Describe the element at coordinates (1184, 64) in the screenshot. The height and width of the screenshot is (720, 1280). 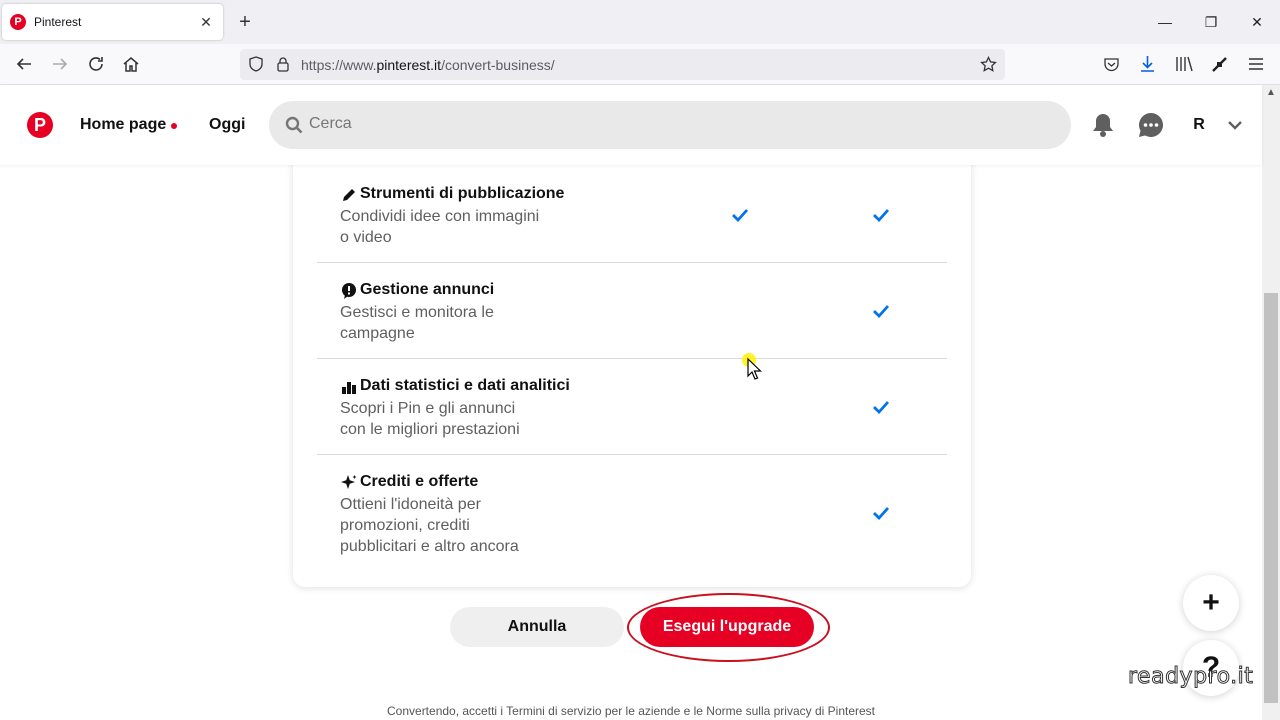
I see `library-icon` at that location.